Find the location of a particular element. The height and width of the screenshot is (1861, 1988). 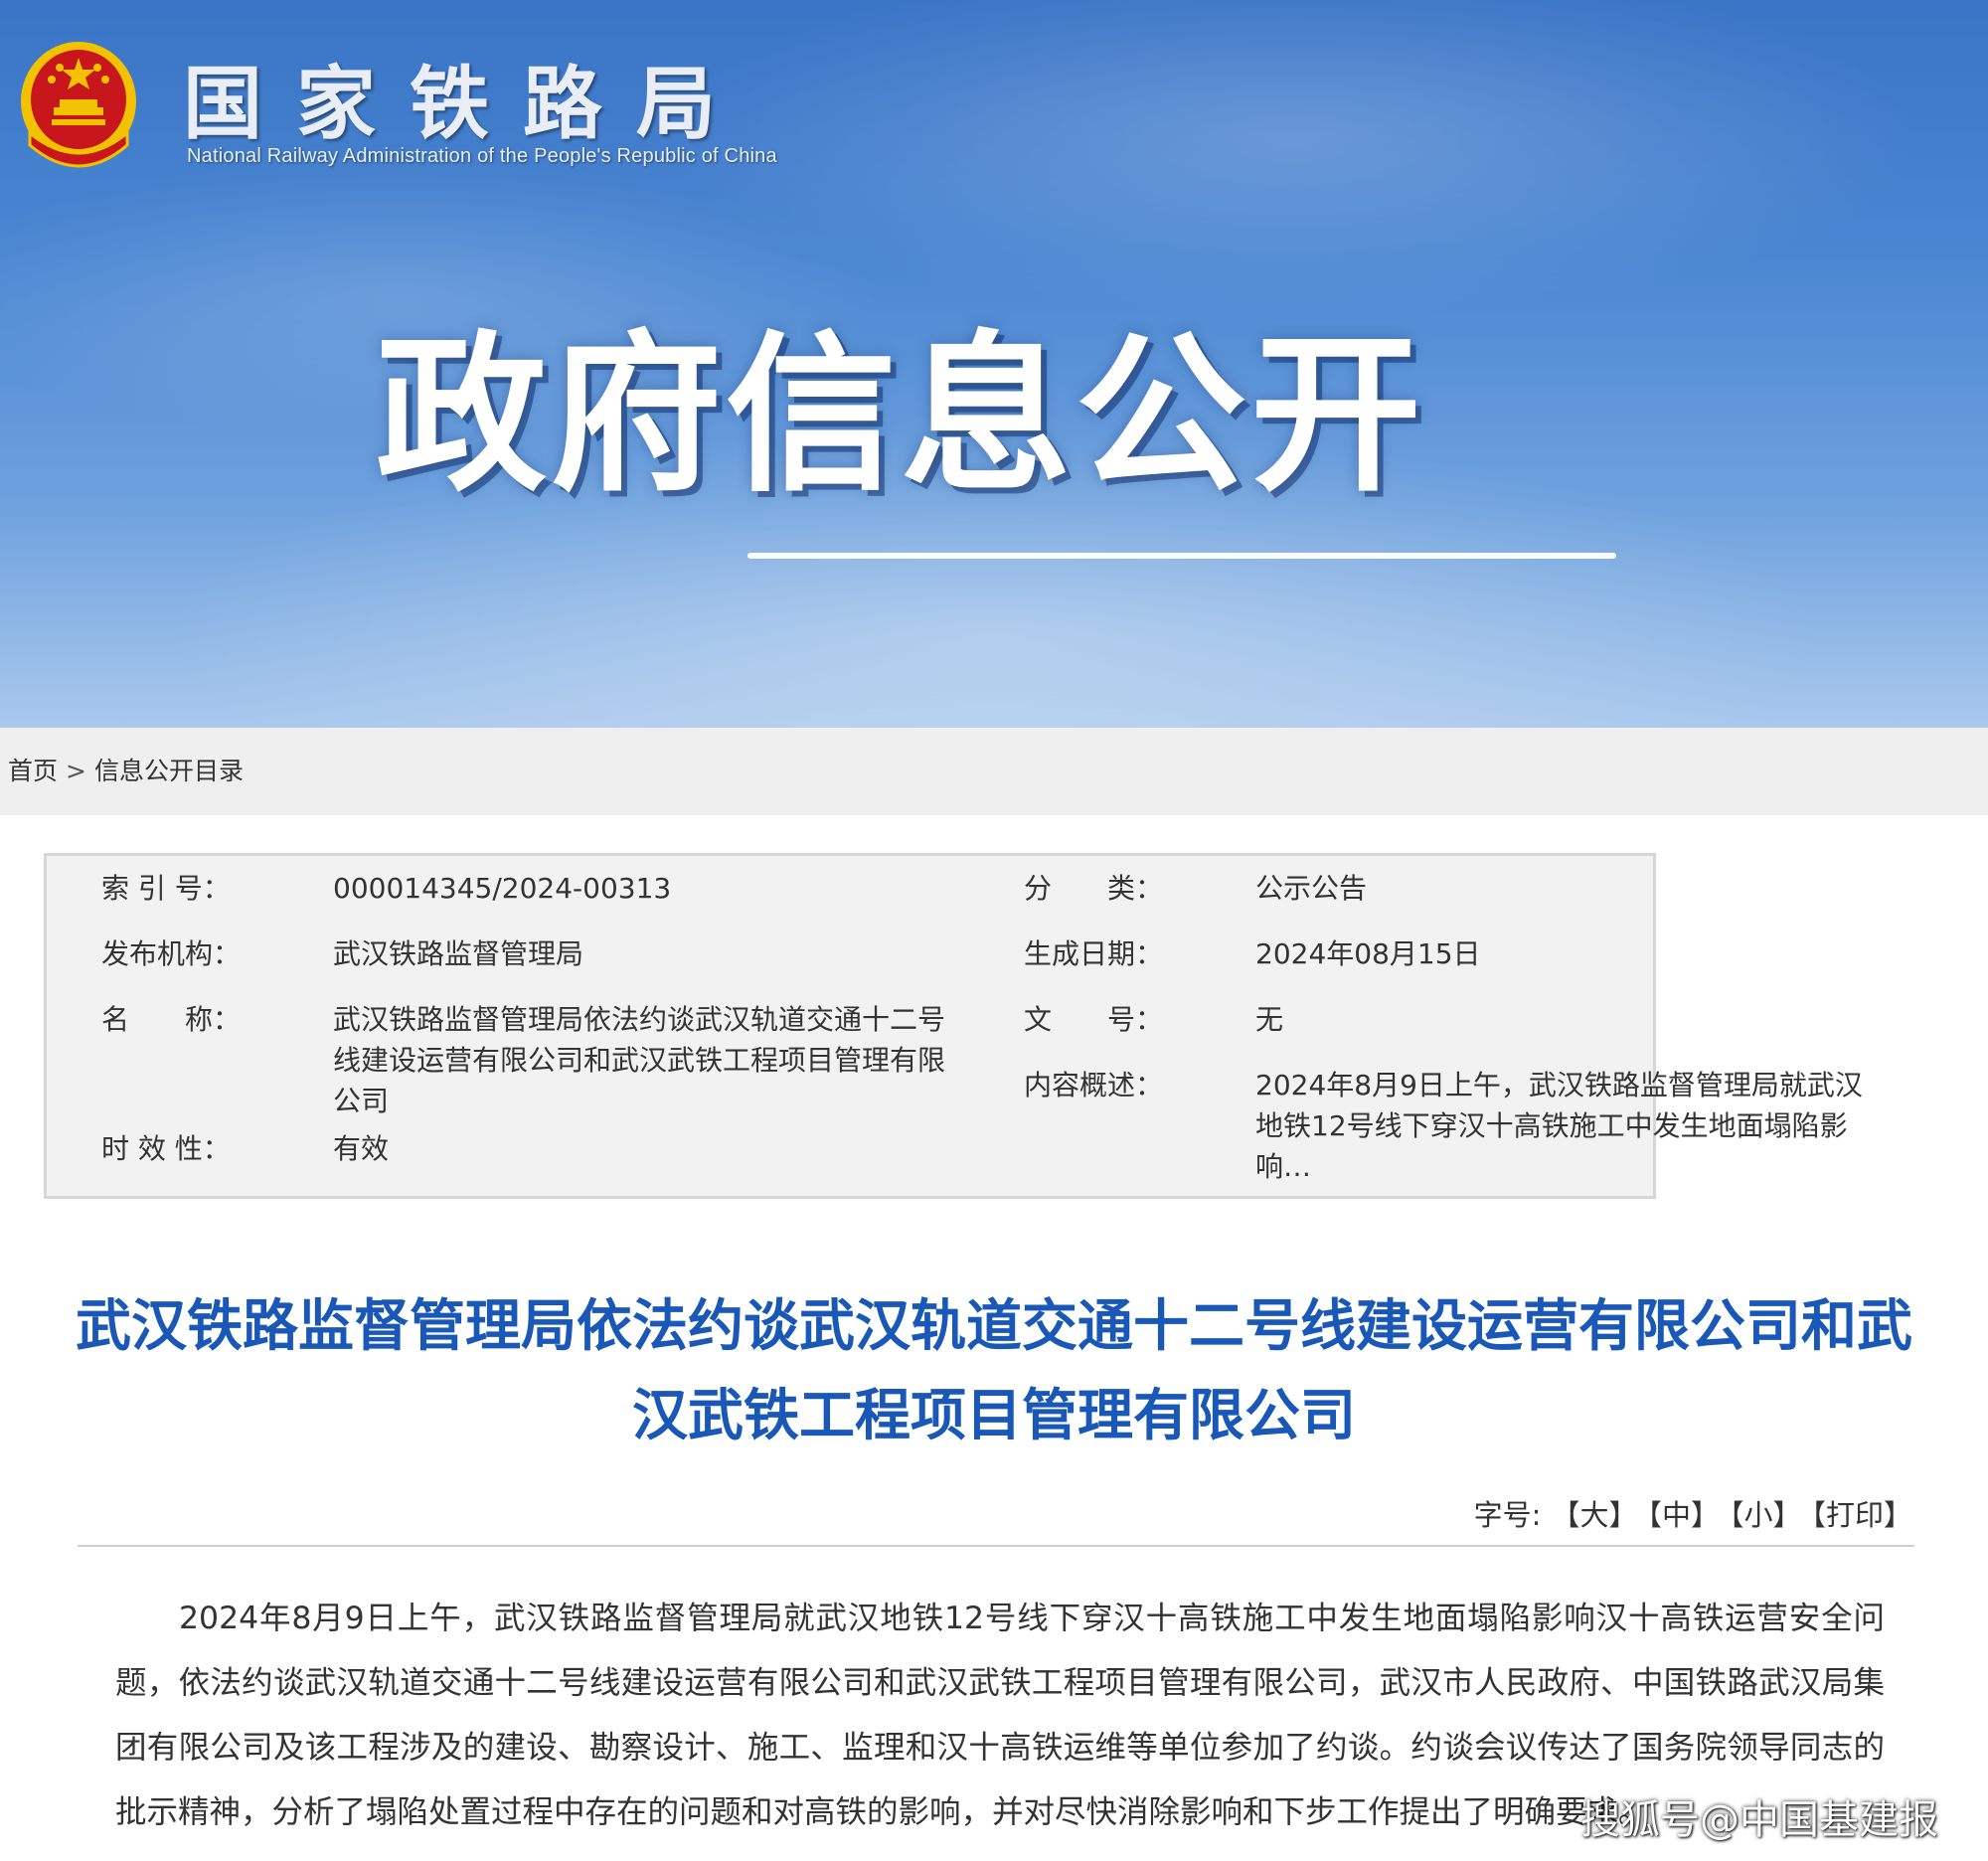

banner-divider is located at coordinates (1181, 556).